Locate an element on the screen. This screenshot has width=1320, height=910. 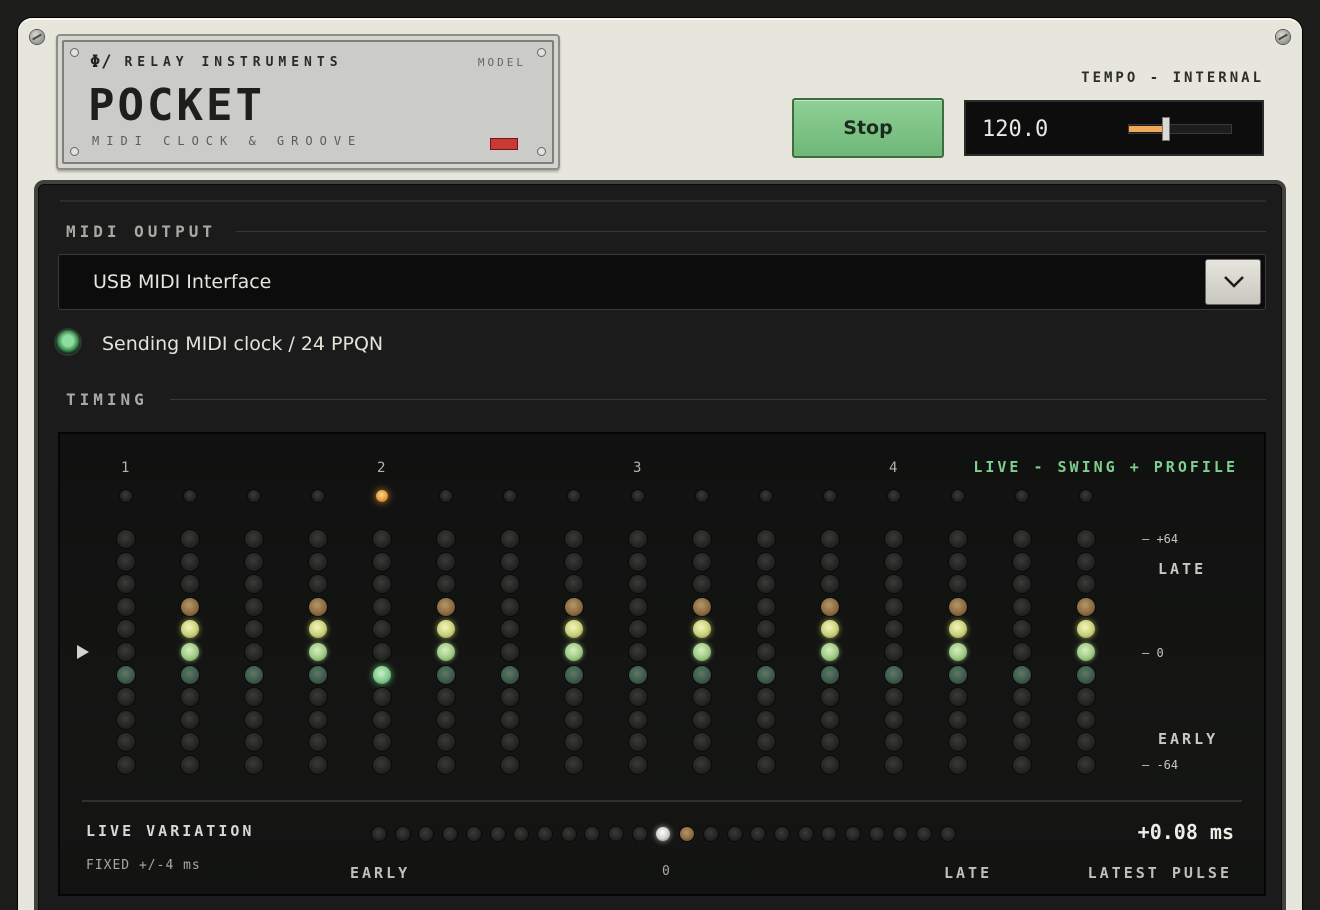
scale-early: EARLY is located at coordinates (1188, 739).